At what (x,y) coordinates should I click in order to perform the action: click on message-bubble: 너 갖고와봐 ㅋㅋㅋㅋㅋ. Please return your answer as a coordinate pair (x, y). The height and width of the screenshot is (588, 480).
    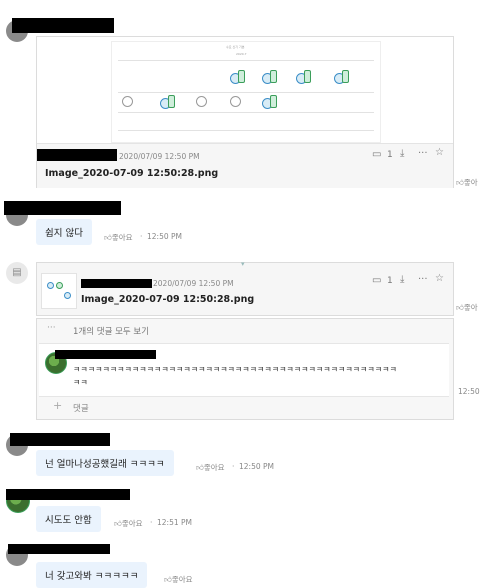
    Looking at the image, I should click on (92, 575).